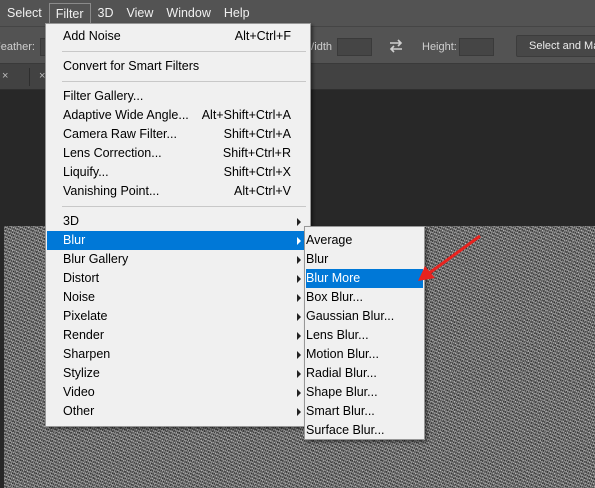  Describe the element at coordinates (178, 153) in the screenshot. I see `menu-item-lens-correction: Lens Correction... Shift+Ctrl+R` at that location.